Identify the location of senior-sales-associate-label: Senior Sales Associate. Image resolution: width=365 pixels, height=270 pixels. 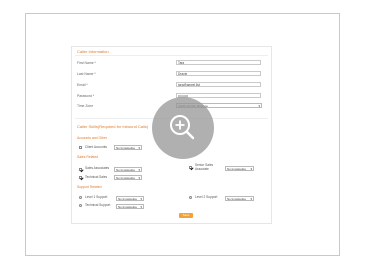
(204, 167).